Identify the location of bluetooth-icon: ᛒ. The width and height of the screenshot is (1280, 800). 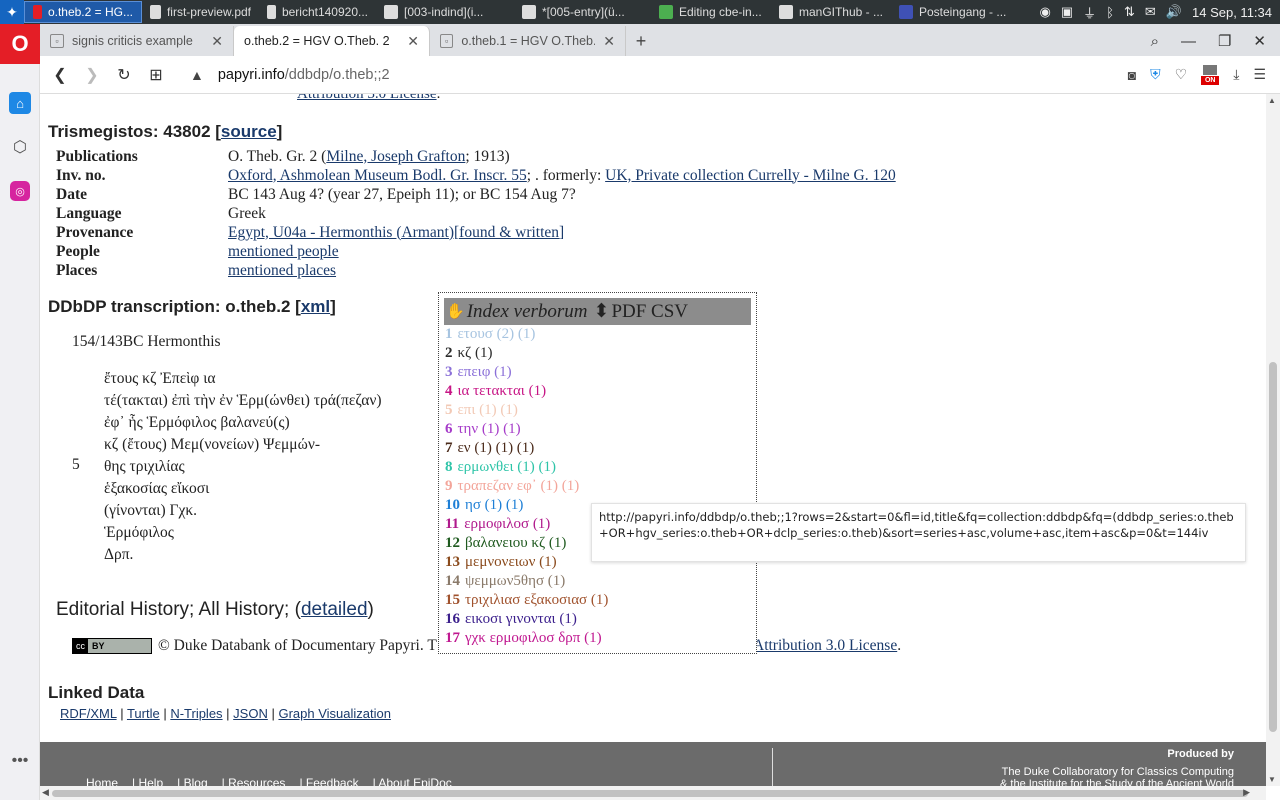
(1110, 12).